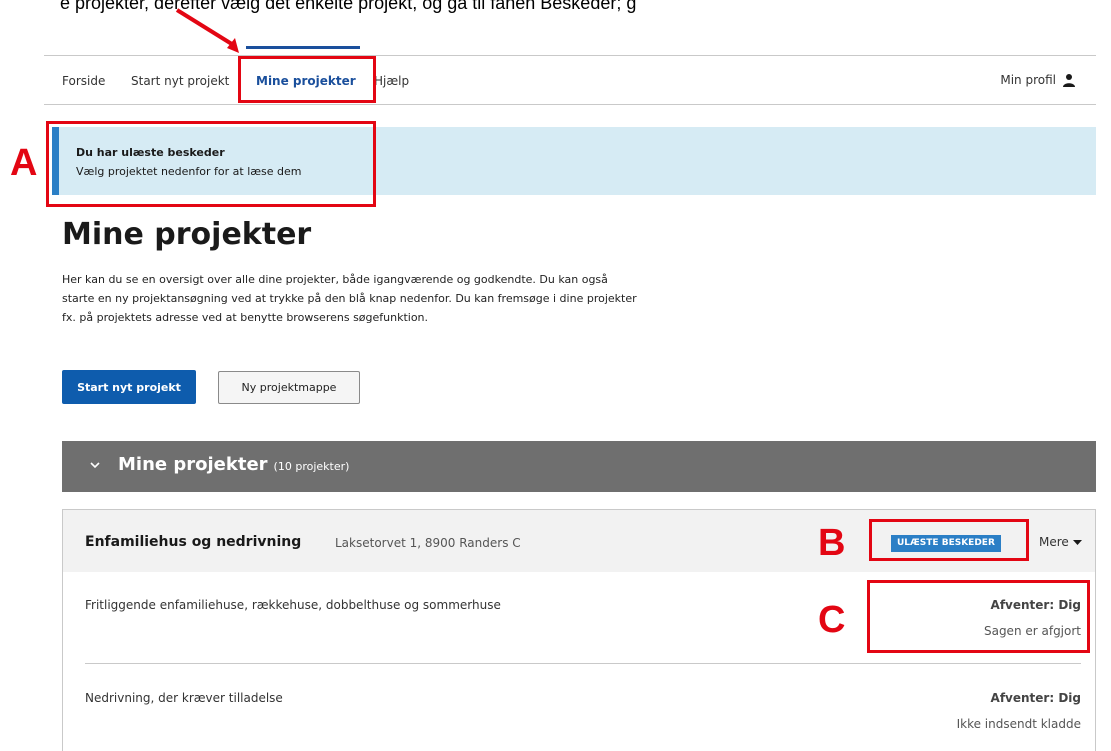  I want to click on annotation-box-c, so click(978, 616).